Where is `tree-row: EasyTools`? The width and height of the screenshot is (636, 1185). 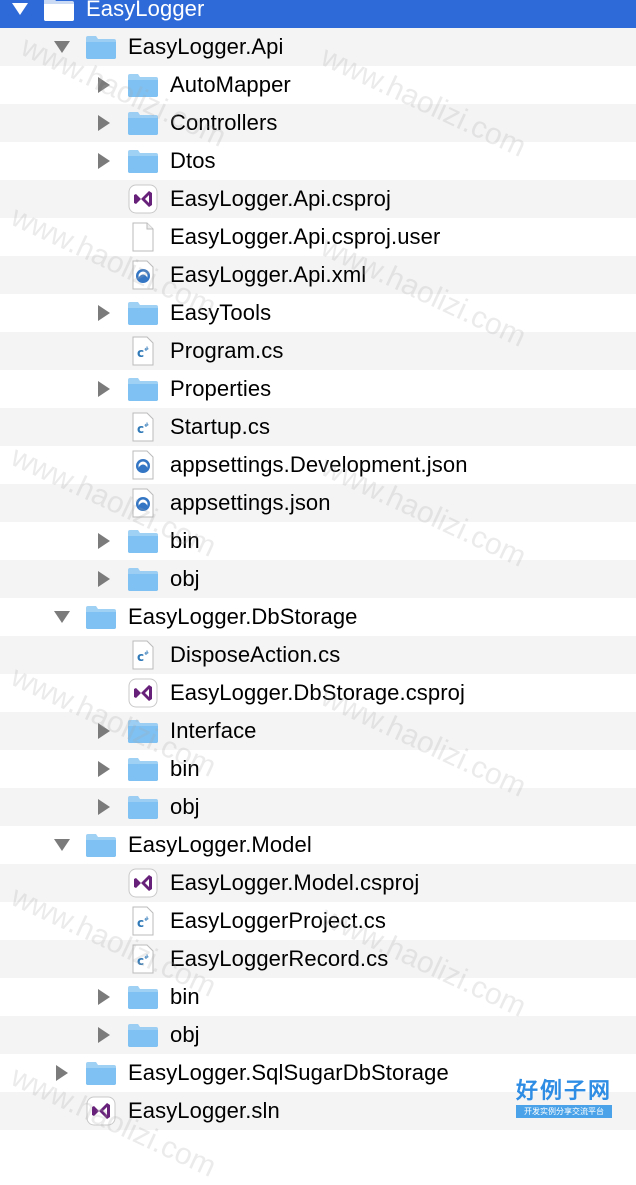
tree-row: EasyTools is located at coordinates (318, 313).